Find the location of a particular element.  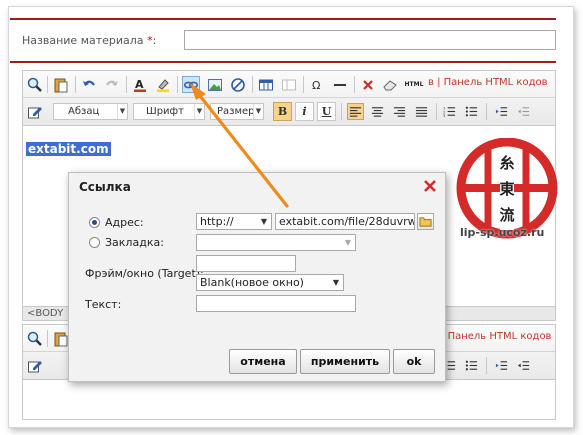

size-select: Размер ▼ is located at coordinates (237, 111).